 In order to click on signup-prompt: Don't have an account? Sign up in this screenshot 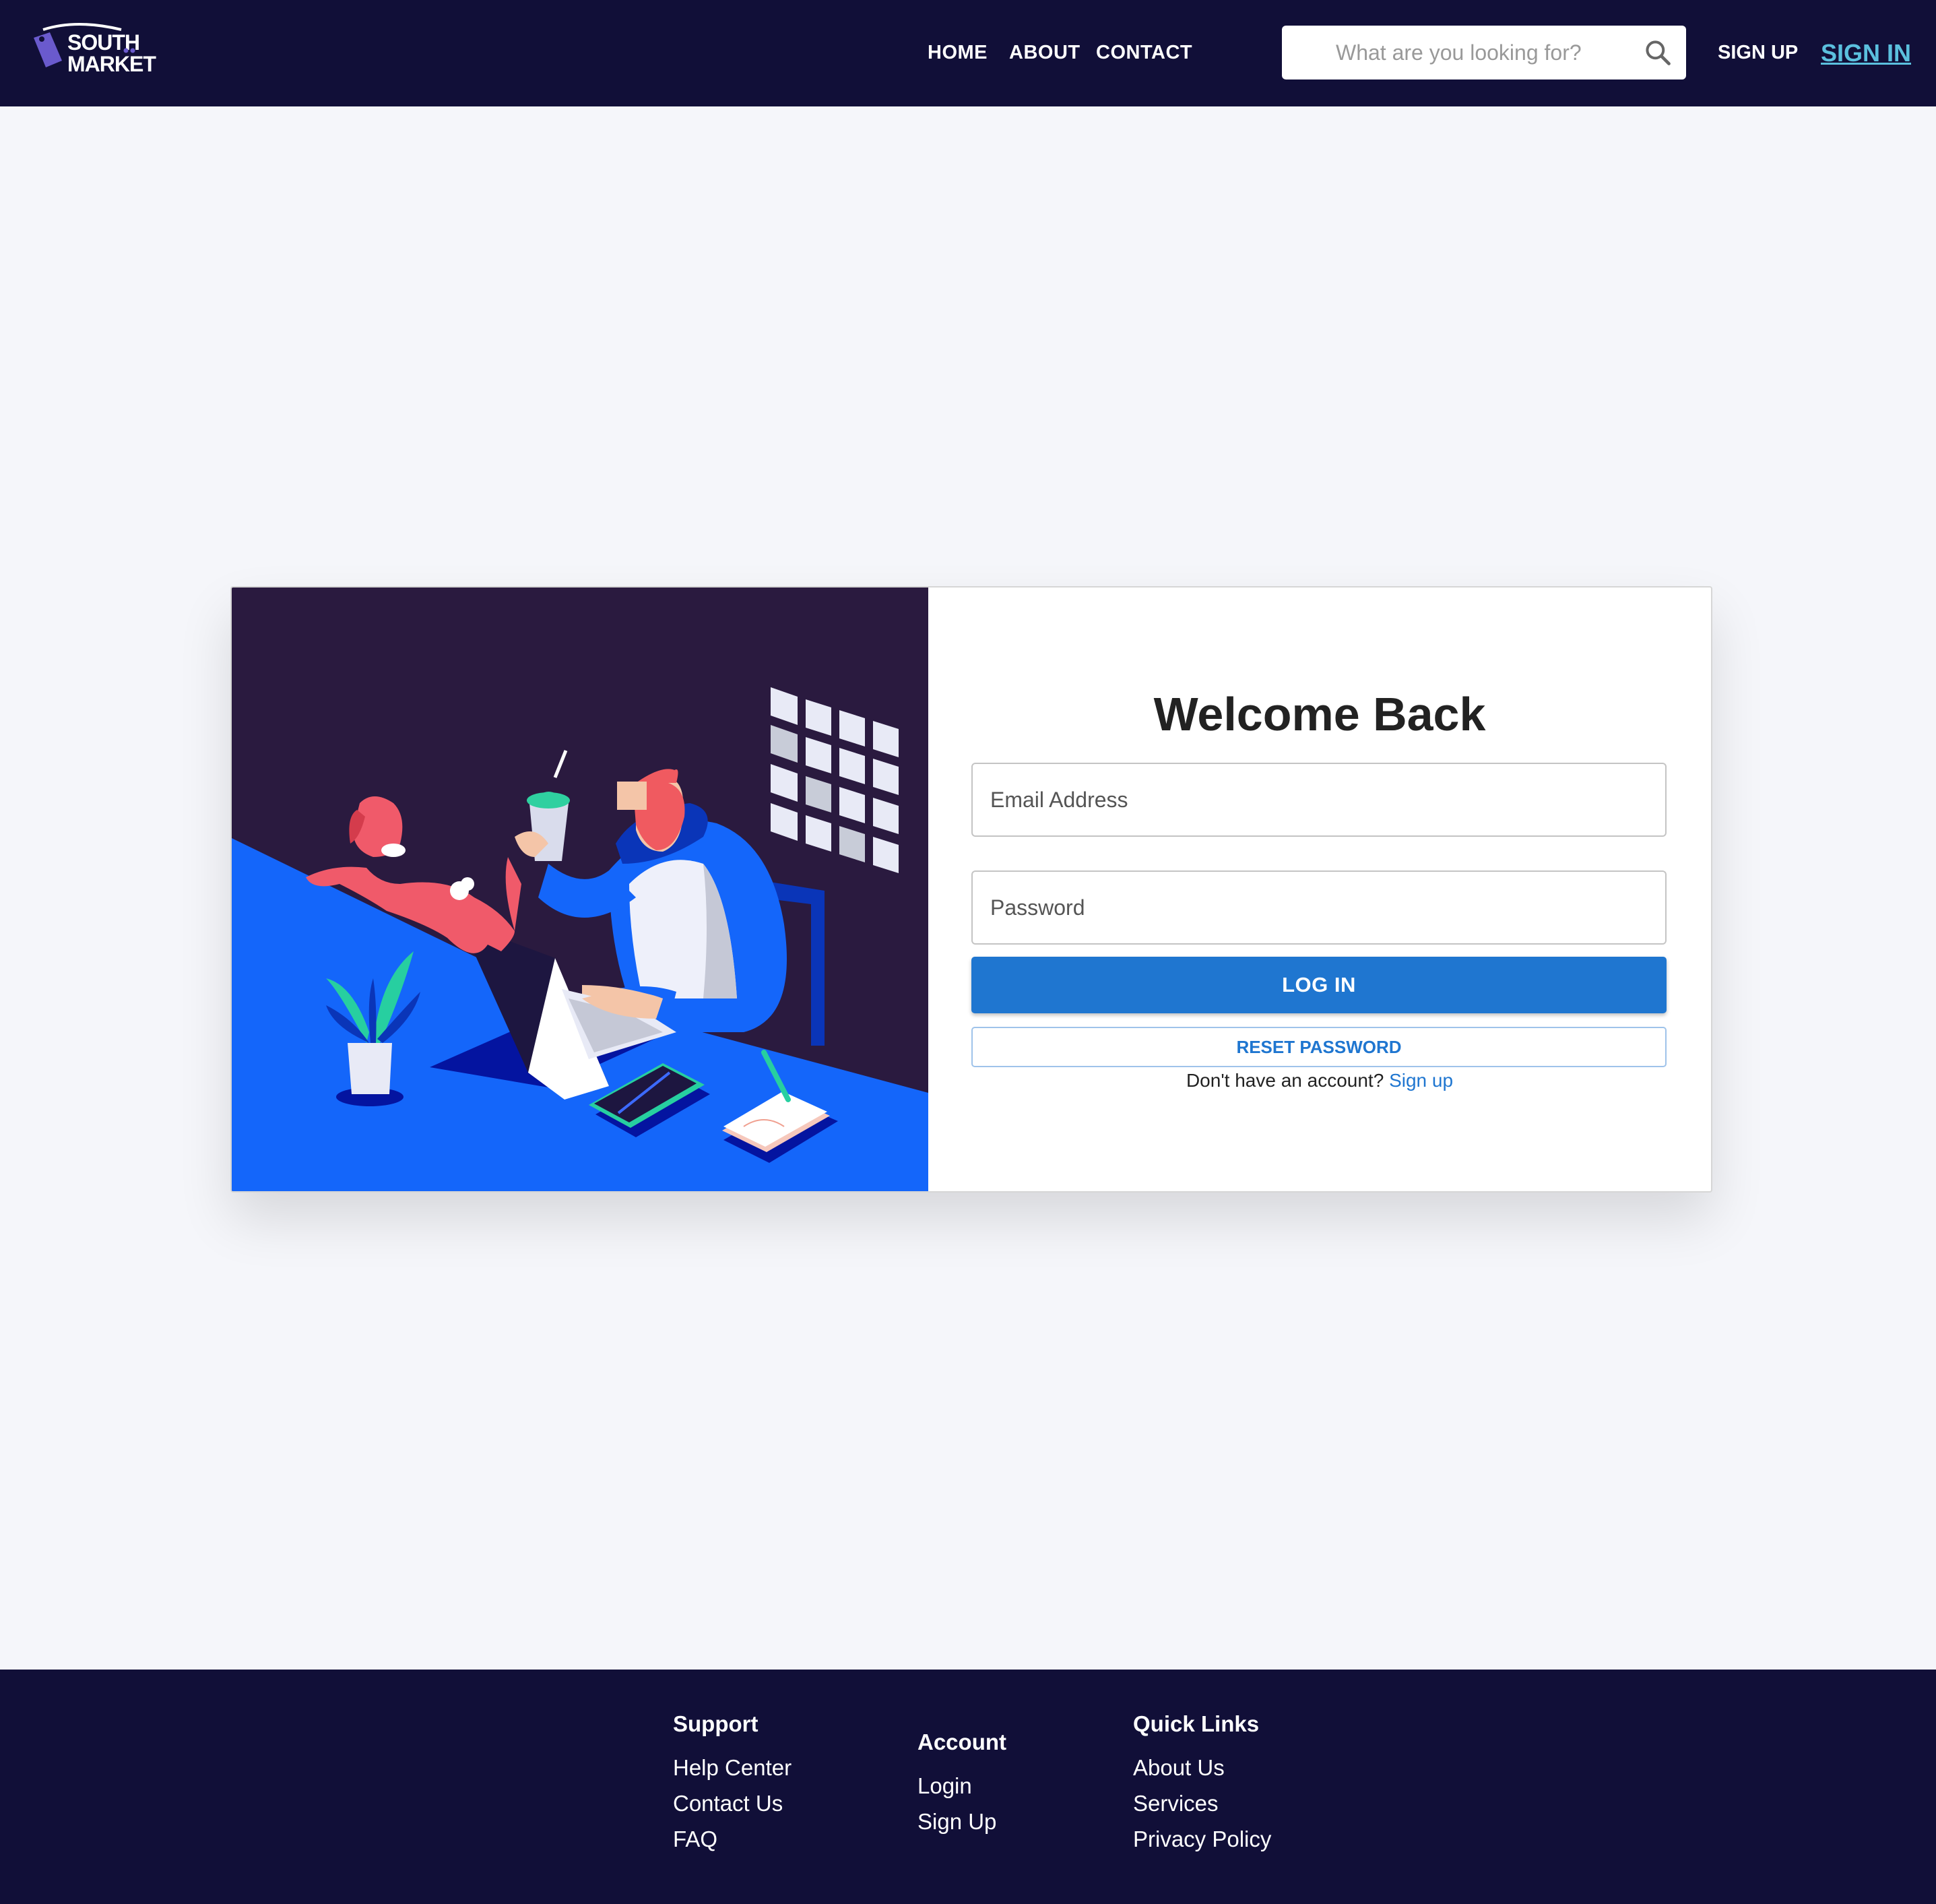, I will do `click(1319, 1080)`.